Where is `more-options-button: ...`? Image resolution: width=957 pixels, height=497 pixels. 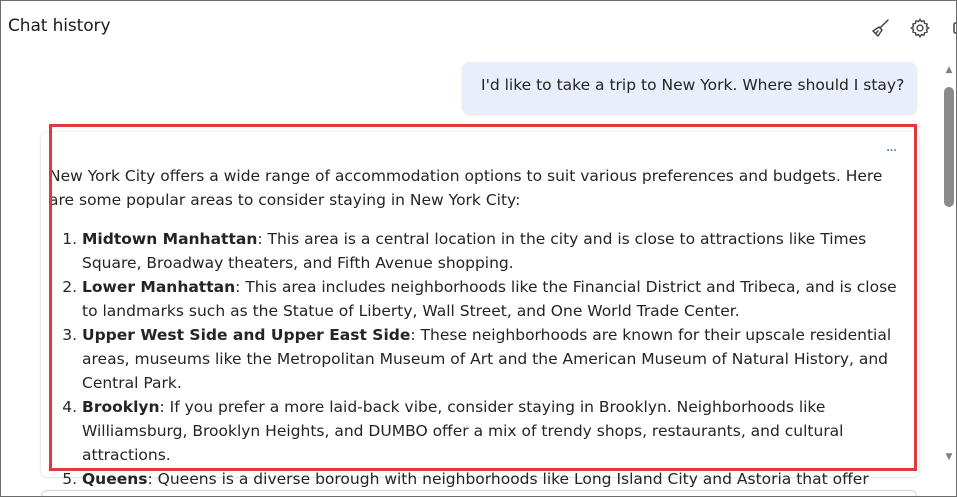 more-options-button: ... is located at coordinates (891, 147).